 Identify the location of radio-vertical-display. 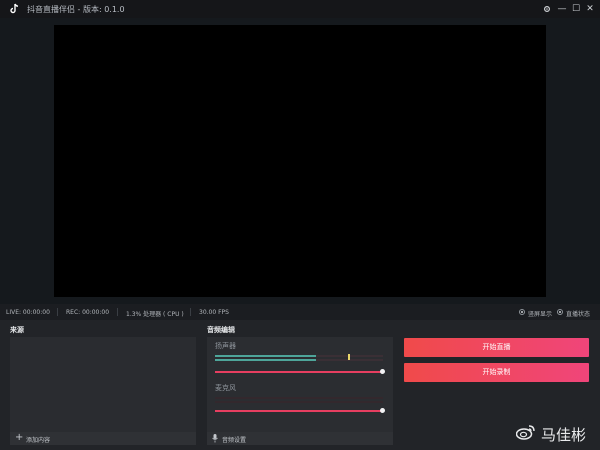
(522, 312).